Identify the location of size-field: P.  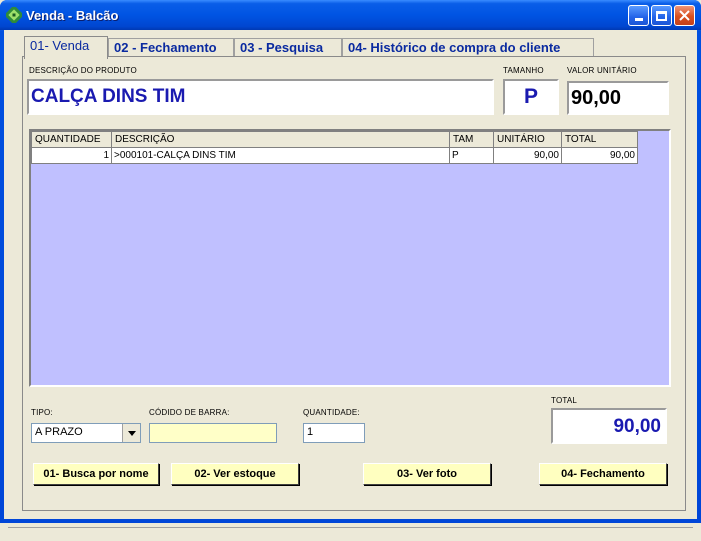
(531, 97).